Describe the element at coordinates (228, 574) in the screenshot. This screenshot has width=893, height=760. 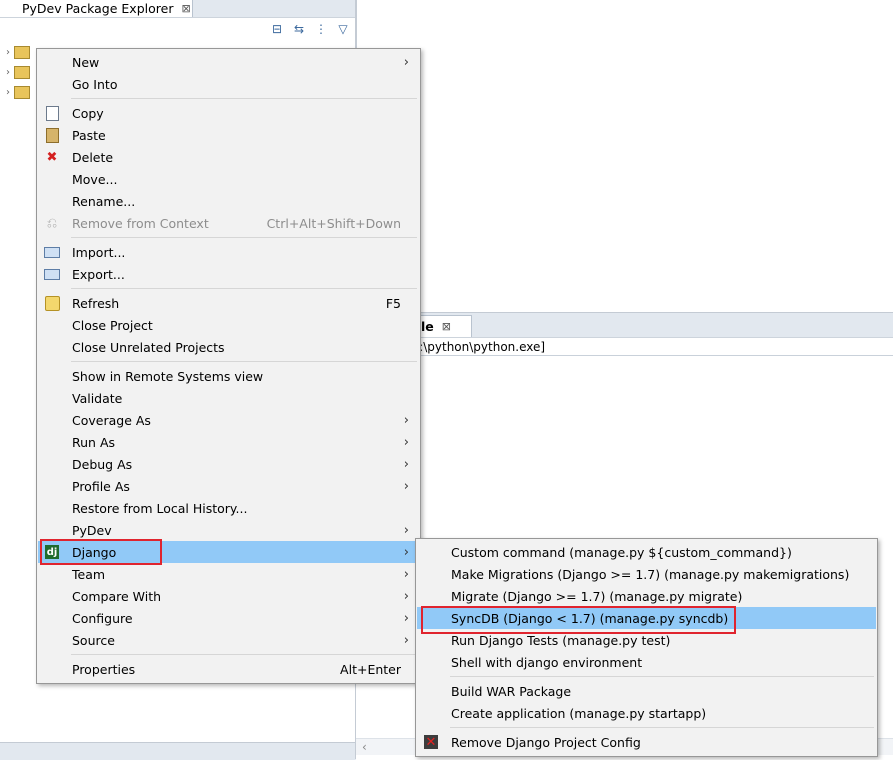
I see `menu-item-team: Team ›` at that location.